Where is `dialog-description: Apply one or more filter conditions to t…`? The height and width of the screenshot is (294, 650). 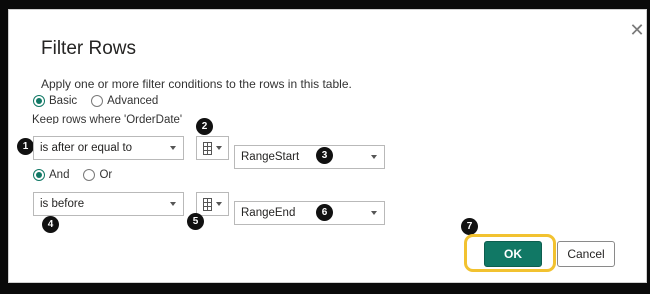 dialog-description: Apply one or more filter conditions to t… is located at coordinates (196, 84).